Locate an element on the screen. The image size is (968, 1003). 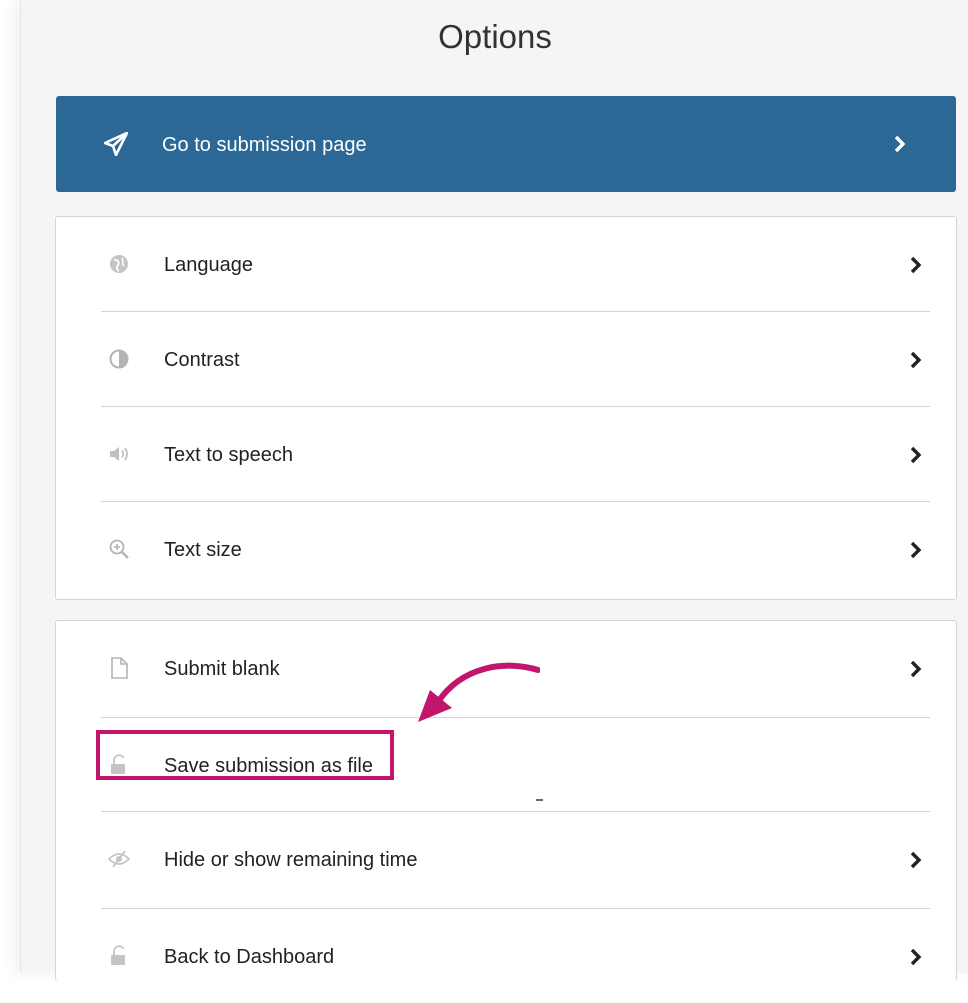
go-to-submission-button: Go to submission page is located at coordinates (506, 144).